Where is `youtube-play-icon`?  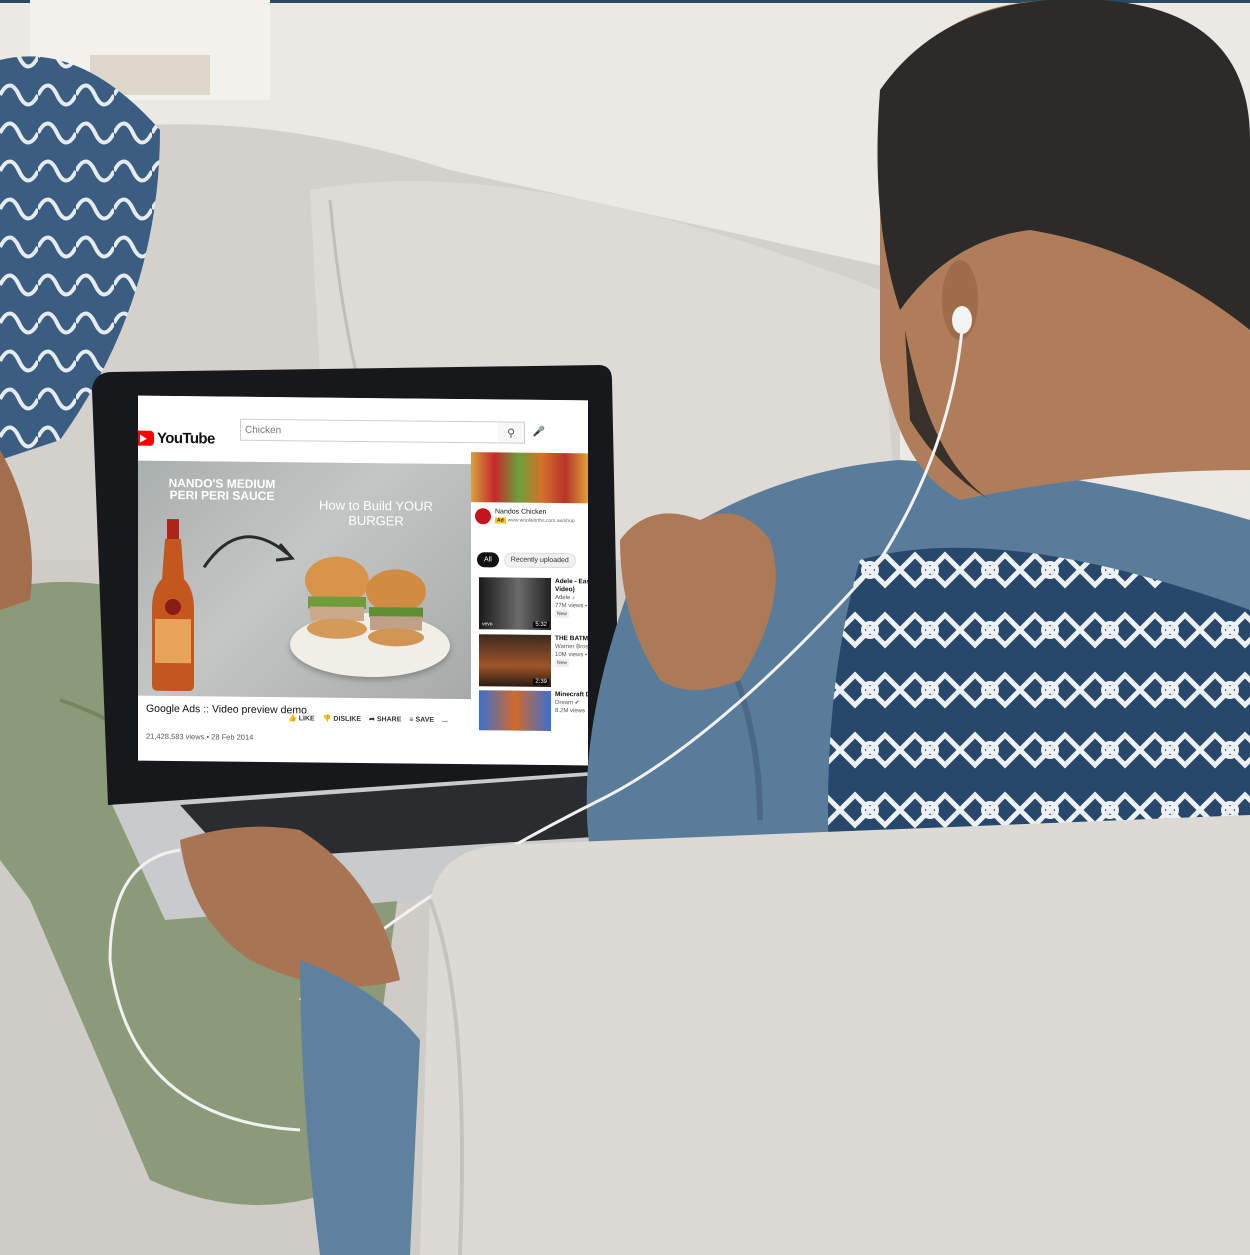 youtube-play-icon is located at coordinates (146, 438).